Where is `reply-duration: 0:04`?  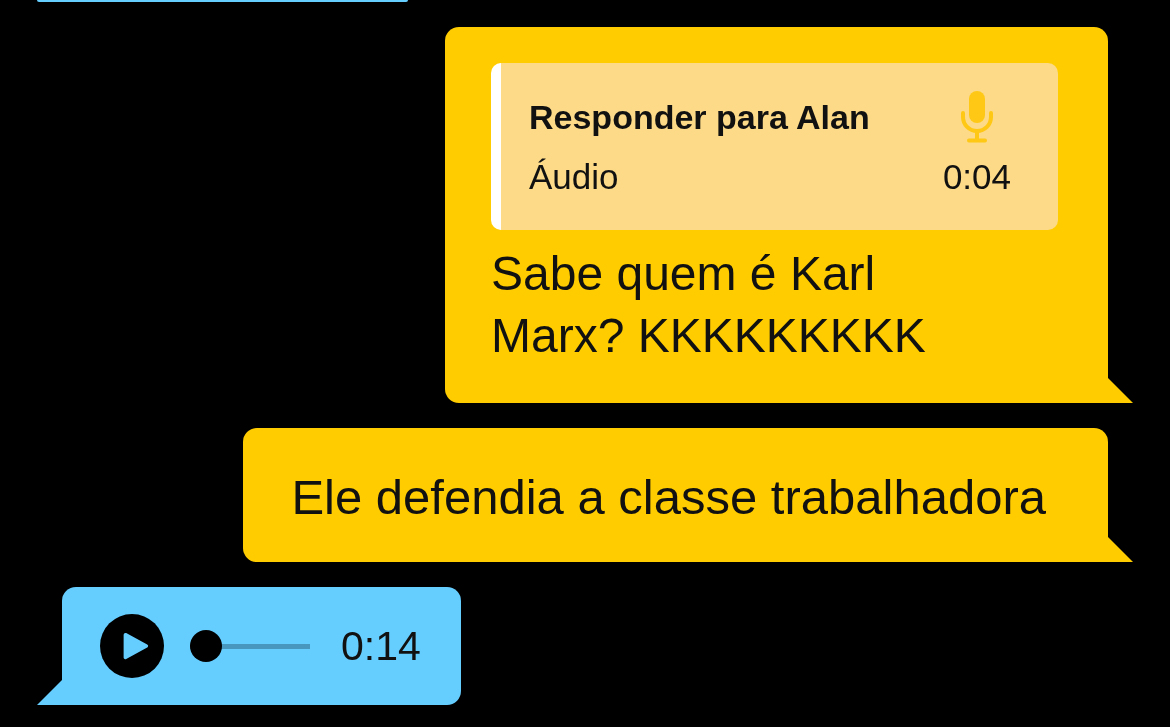
reply-duration: 0:04 is located at coordinates (976, 177).